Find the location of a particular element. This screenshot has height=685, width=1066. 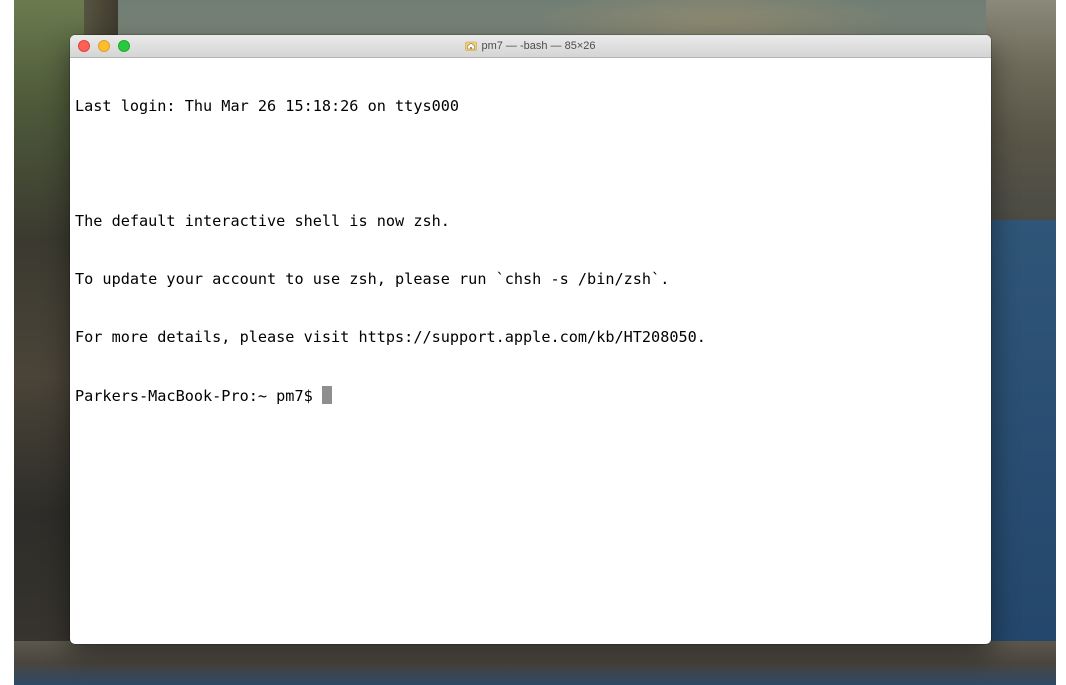

window-title: pm7 — -bash — 85×26 is located at coordinates (530, 46).